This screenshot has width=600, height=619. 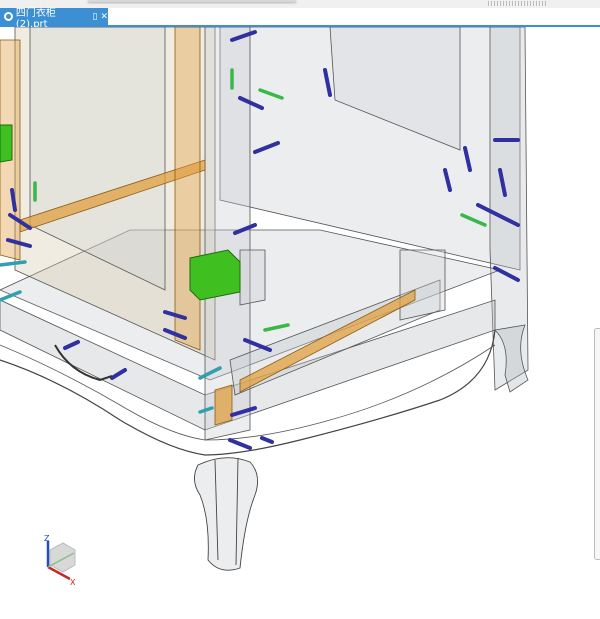 I want to click on x-label: X, so click(x=73, y=581).